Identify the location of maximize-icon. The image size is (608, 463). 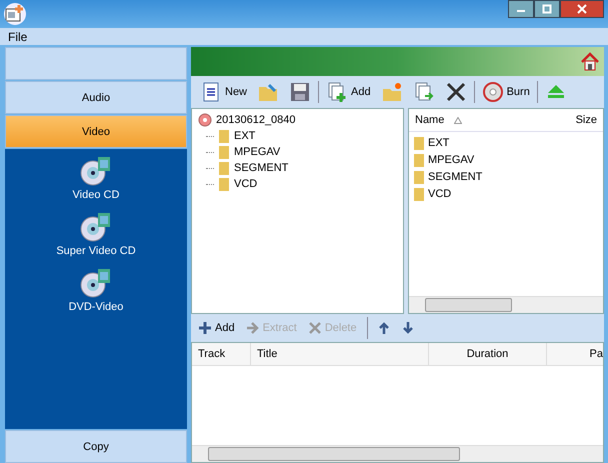
(547, 9).